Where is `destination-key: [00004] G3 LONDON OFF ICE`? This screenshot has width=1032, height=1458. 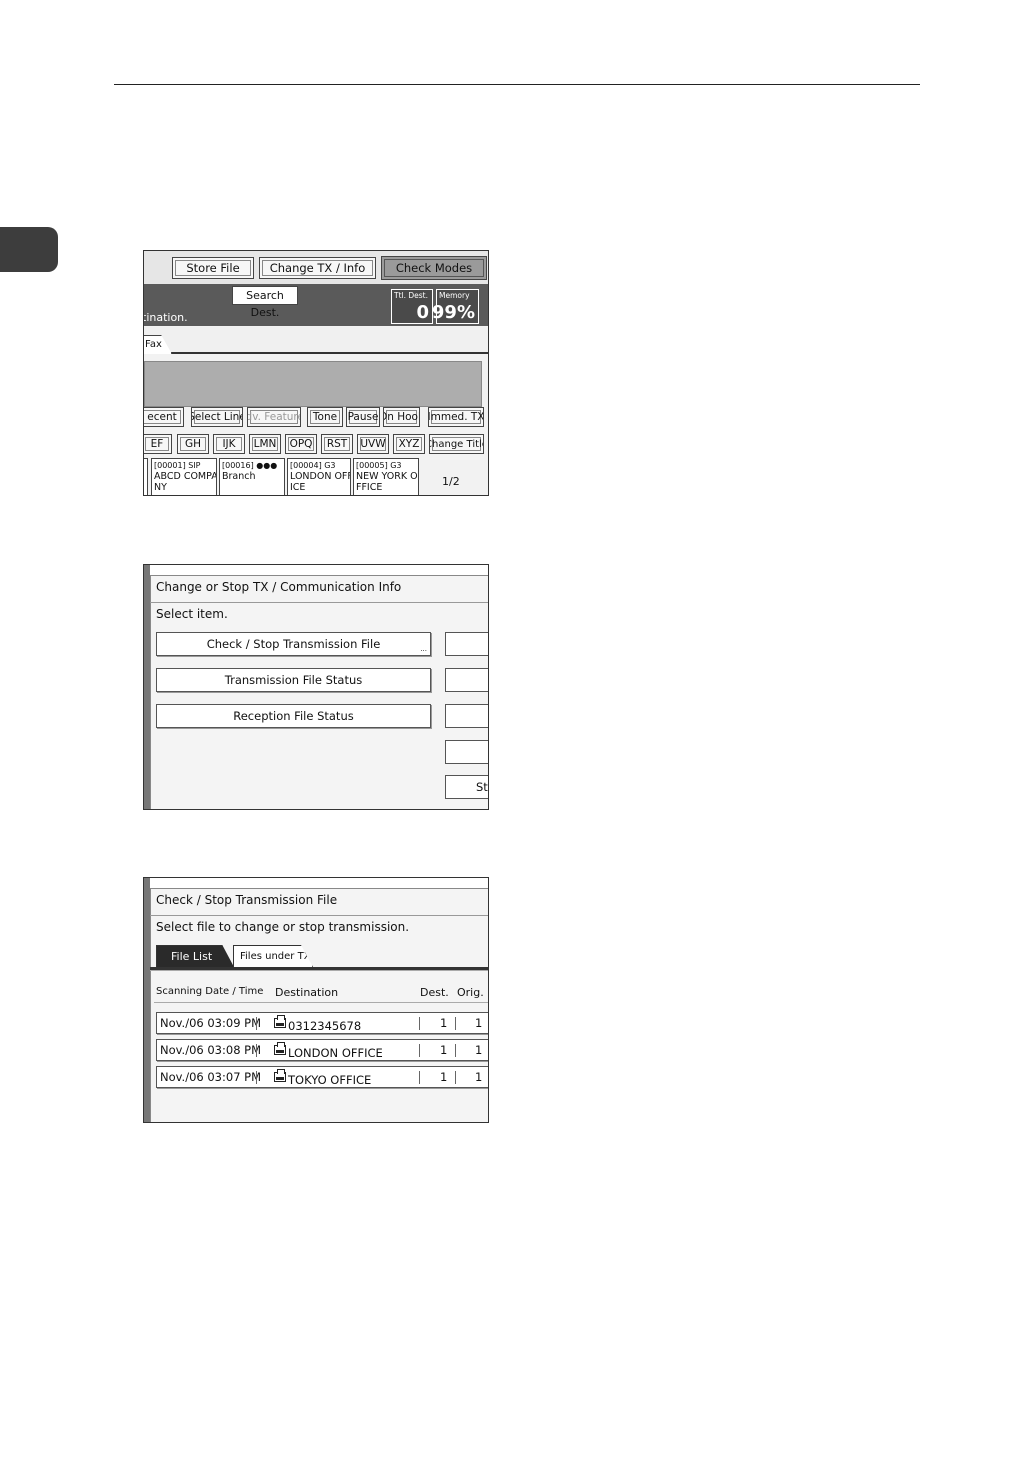 destination-key: [00004] G3 LONDON OFF ICE is located at coordinates (319, 476).